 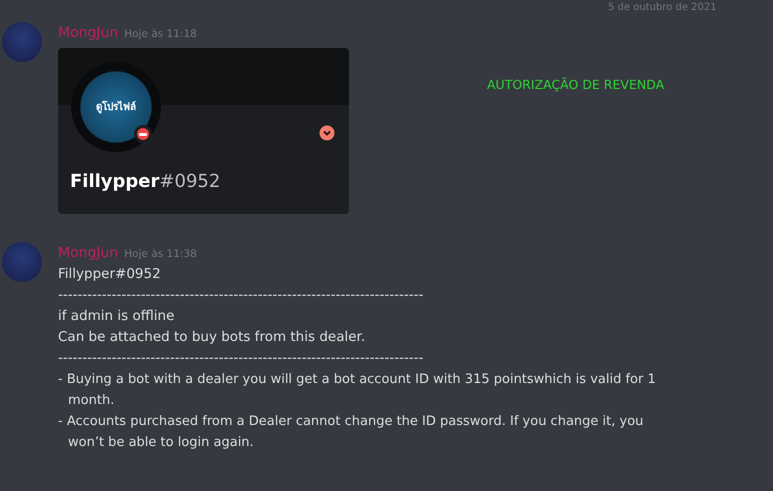 What do you see at coordinates (116, 107) in the screenshot?
I see `avatar-overlay-text: ดูโปรไฟล์` at bounding box center [116, 107].